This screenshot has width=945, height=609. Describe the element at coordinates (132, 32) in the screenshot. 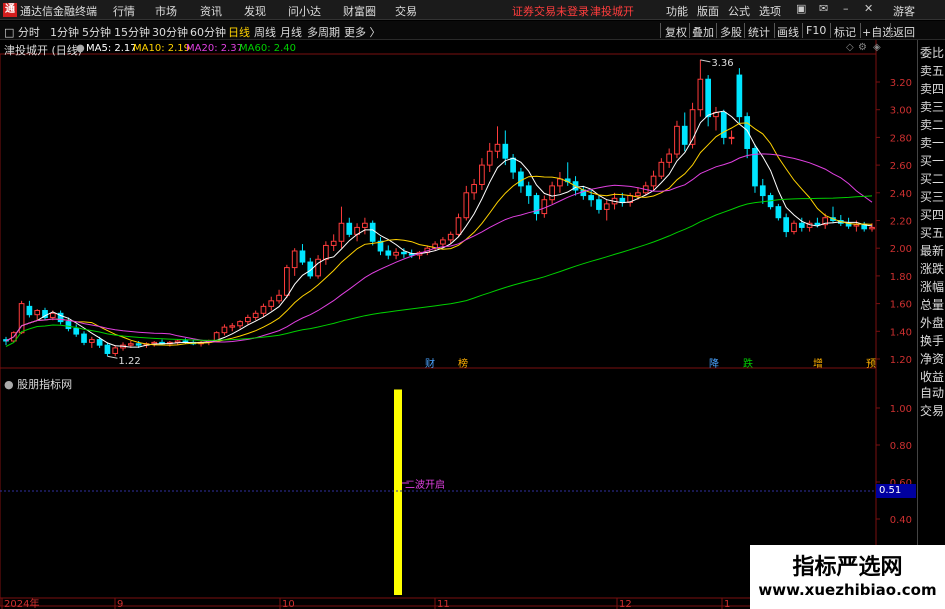

I see `period-15min: 15分钟` at that location.